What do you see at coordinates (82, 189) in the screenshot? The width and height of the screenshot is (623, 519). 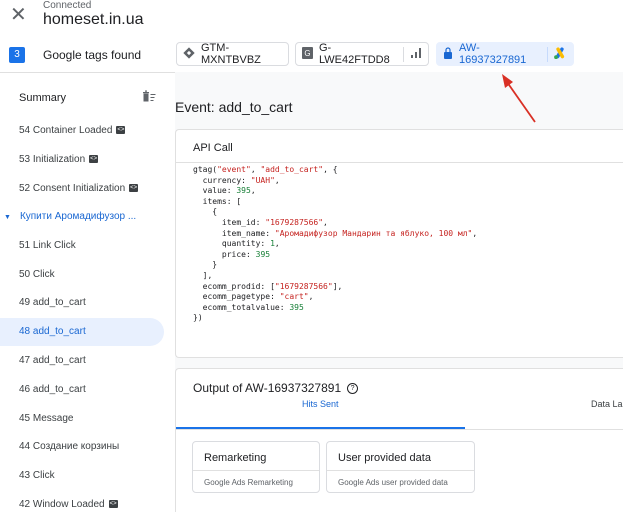 I see `event-item: 52 Consent Initialization <>` at bounding box center [82, 189].